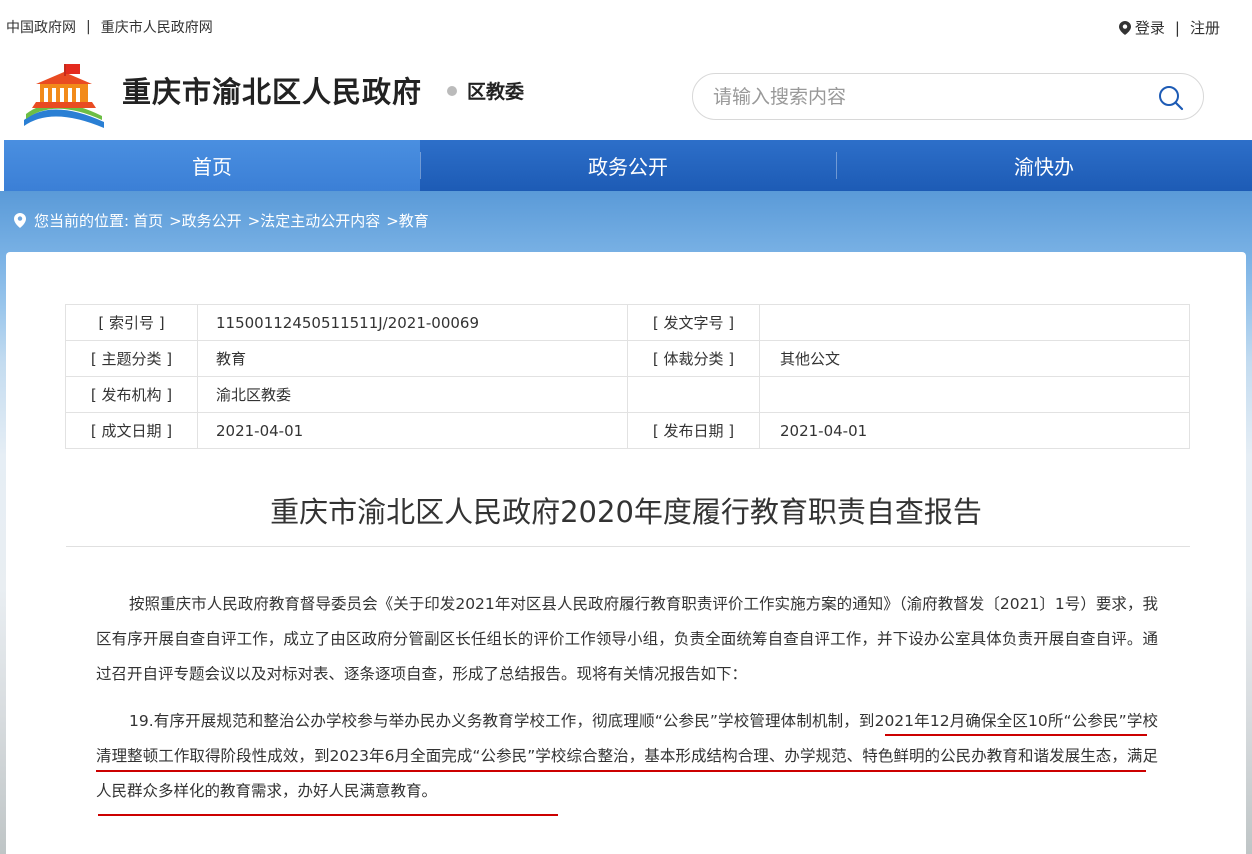 This screenshot has width=1252, height=854. Describe the element at coordinates (626, 96) in the screenshot. I see `site-header: 重庆市渝北区人民政府 区教委` at that location.